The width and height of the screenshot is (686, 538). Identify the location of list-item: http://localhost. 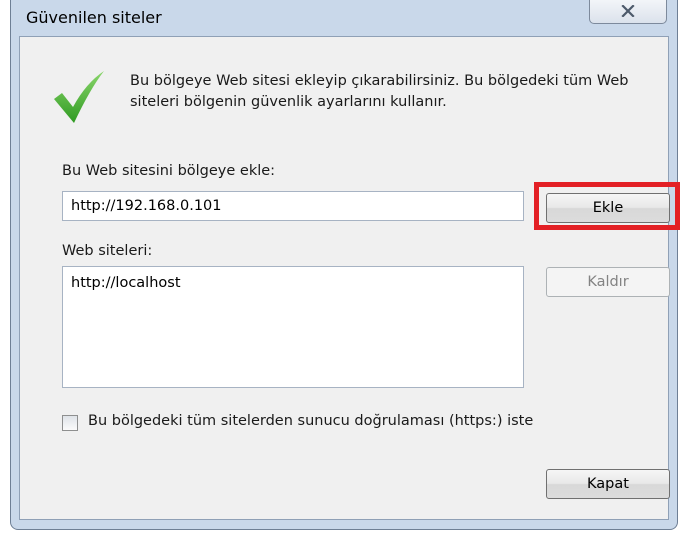
(126, 283).